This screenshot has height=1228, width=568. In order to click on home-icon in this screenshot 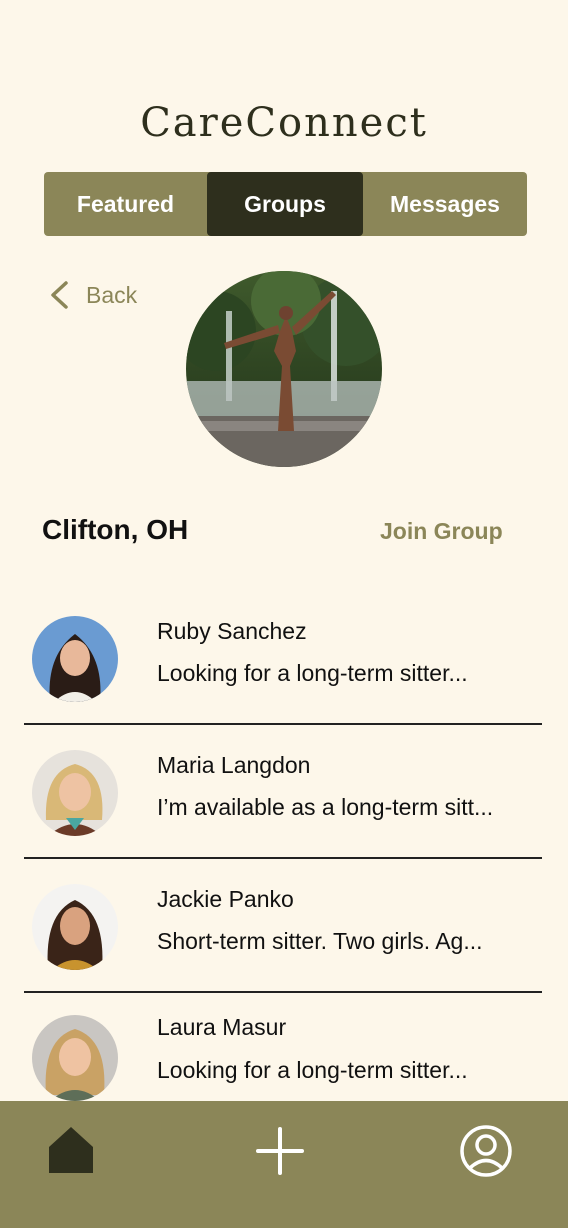, I will do `click(71, 1150)`.